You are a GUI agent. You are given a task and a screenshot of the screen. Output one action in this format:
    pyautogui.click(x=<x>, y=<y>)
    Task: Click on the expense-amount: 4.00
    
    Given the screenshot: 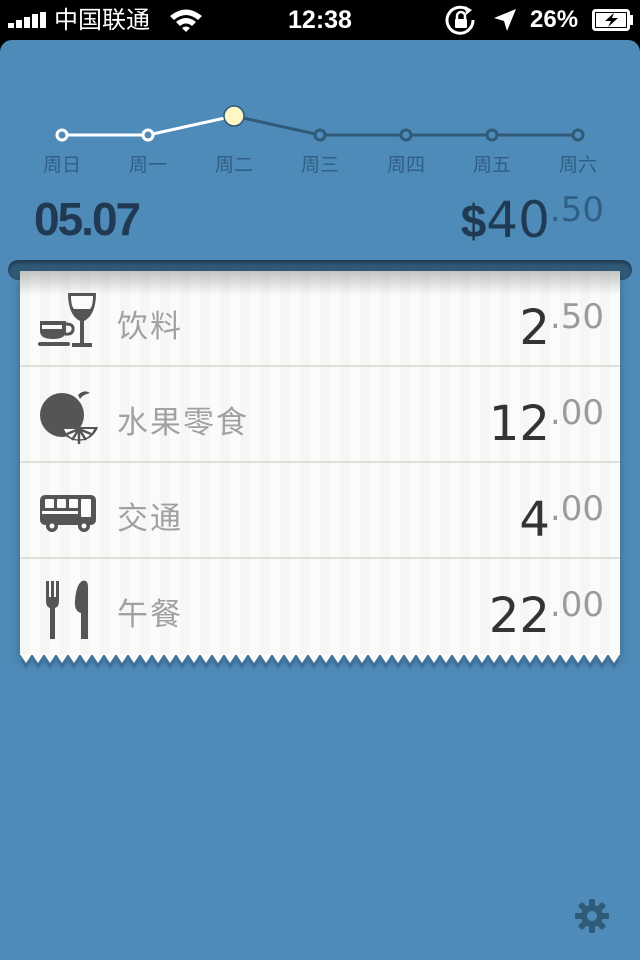 What is the action you would take?
    pyautogui.click(x=561, y=518)
    